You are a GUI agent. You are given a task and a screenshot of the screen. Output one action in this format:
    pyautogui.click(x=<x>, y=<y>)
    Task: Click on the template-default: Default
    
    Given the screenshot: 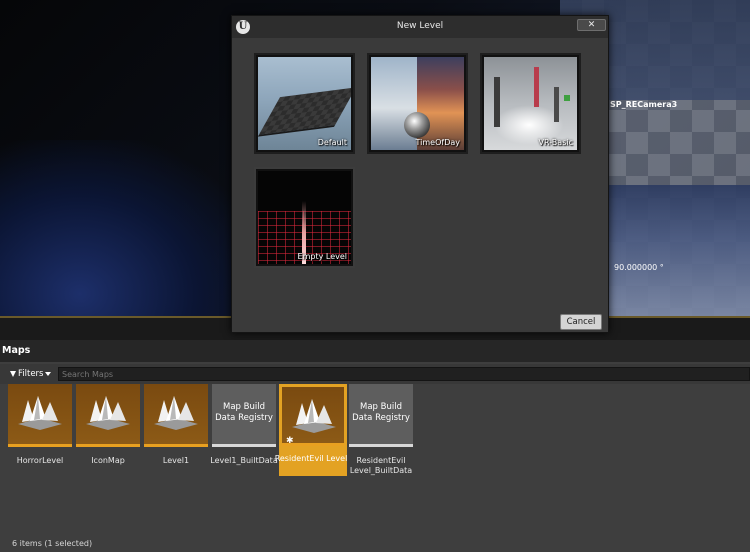 What is the action you would take?
    pyautogui.click(x=304, y=103)
    